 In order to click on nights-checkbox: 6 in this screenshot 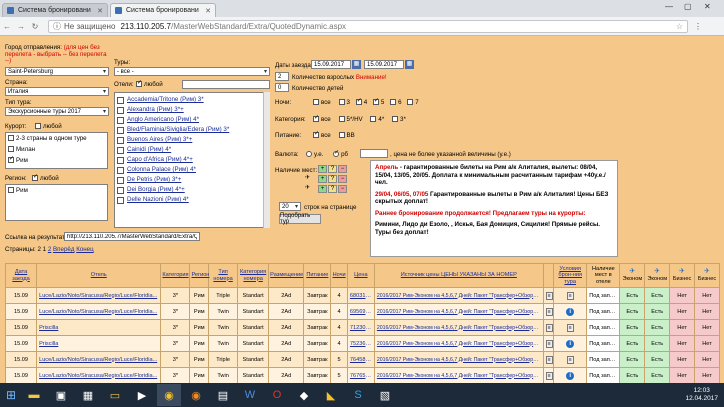, I will do `click(396, 102)`.